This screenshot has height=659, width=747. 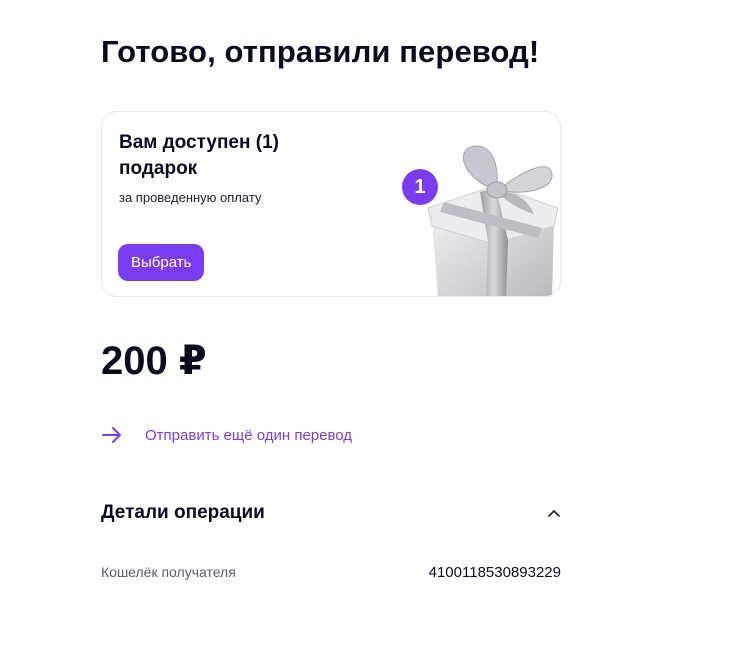 What do you see at coordinates (249, 435) in the screenshot?
I see `send-again-label: Отправить ещё один перевод` at bounding box center [249, 435].